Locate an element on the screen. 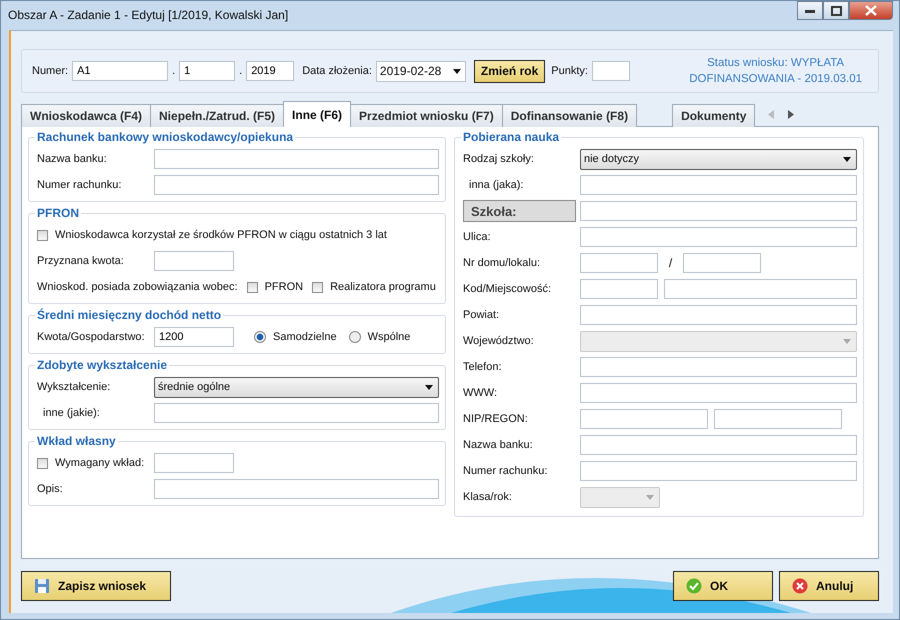 The height and width of the screenshot is (620, 900). tab: Przedmiot wniosku (F7) is located at coordinates (426, 115).